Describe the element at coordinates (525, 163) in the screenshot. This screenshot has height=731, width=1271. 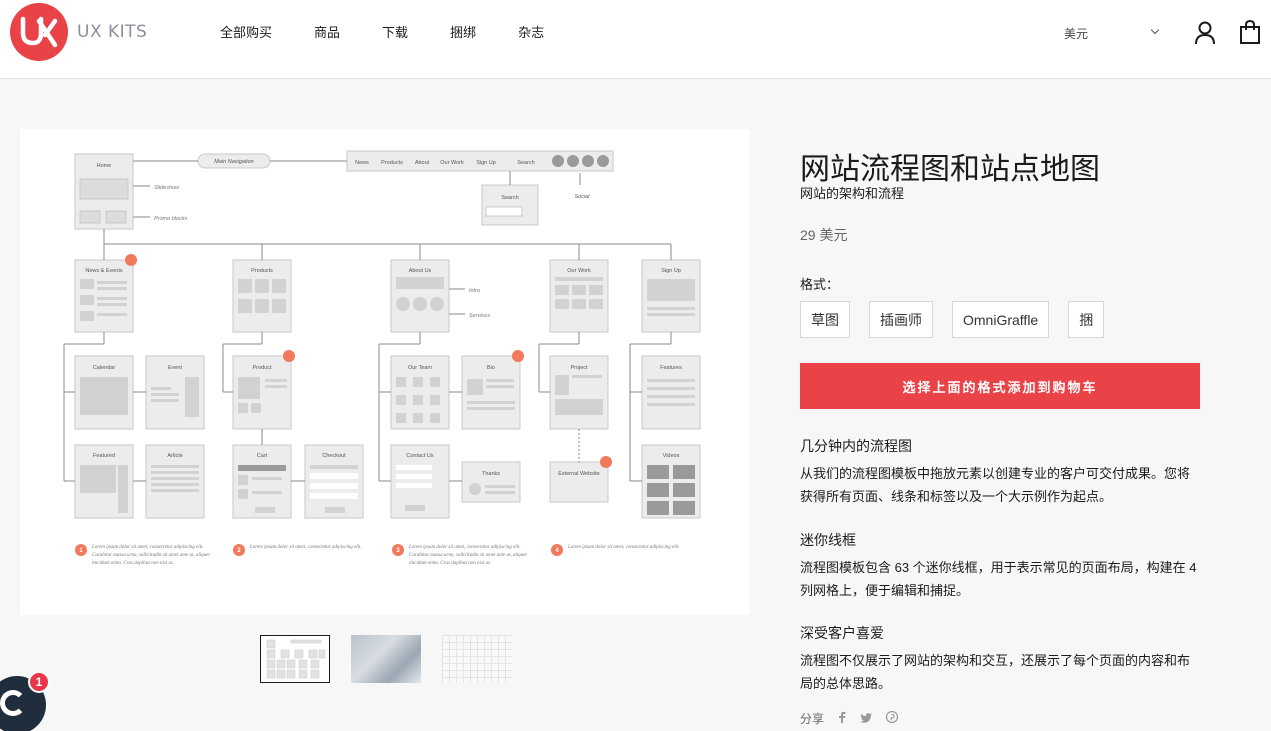
I see `wf-nav-search: Search` at that location.